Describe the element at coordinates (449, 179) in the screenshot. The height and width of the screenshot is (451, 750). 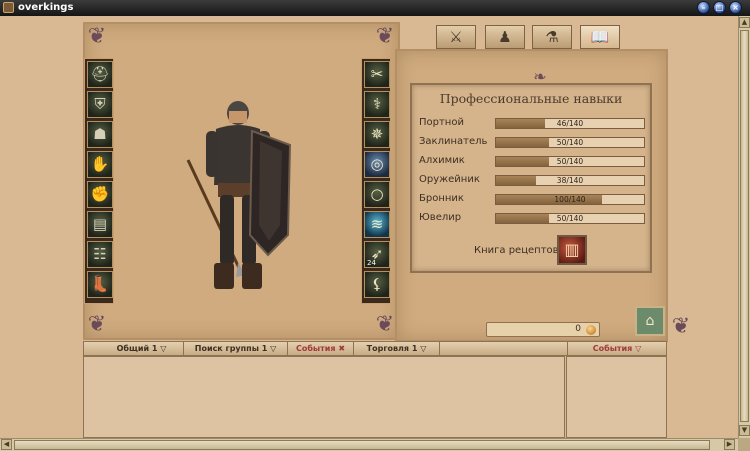
I see `skill-name: Оружейник` at that location.